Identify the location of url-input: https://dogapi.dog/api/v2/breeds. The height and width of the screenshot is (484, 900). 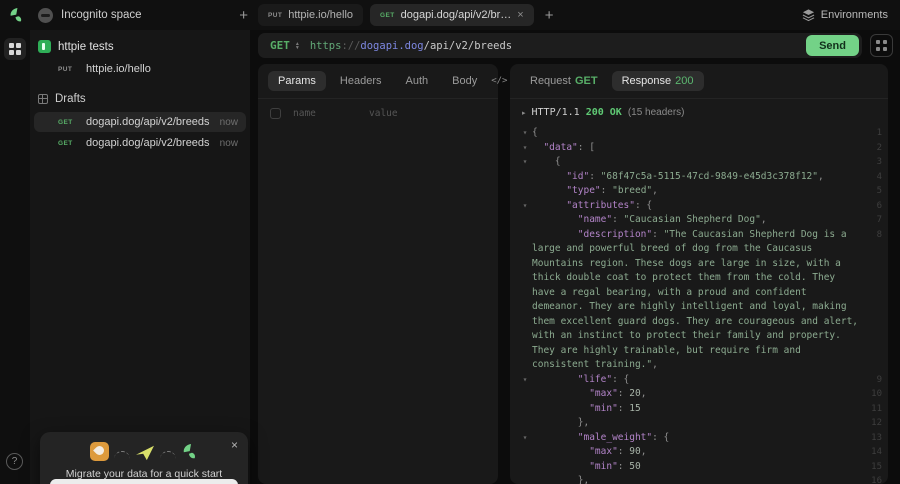
(558, 46).